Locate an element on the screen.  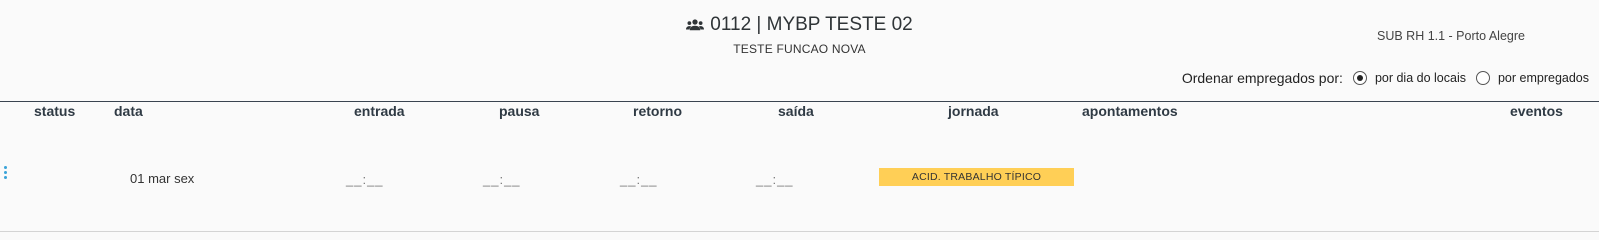
row-saida: __:__ is located at coordinates (775, 179).